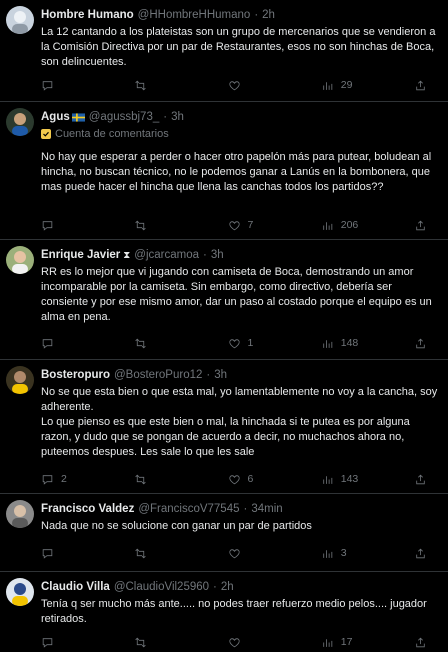 Image resolution: width=448 pixels, height=652 pixels. What do you see at coordinates (240, 255) in the screenshot?
I see `tweet-header: Enrique Javier ⧗ @jcarcamoa · 3h` at bounding box center [240, 255].